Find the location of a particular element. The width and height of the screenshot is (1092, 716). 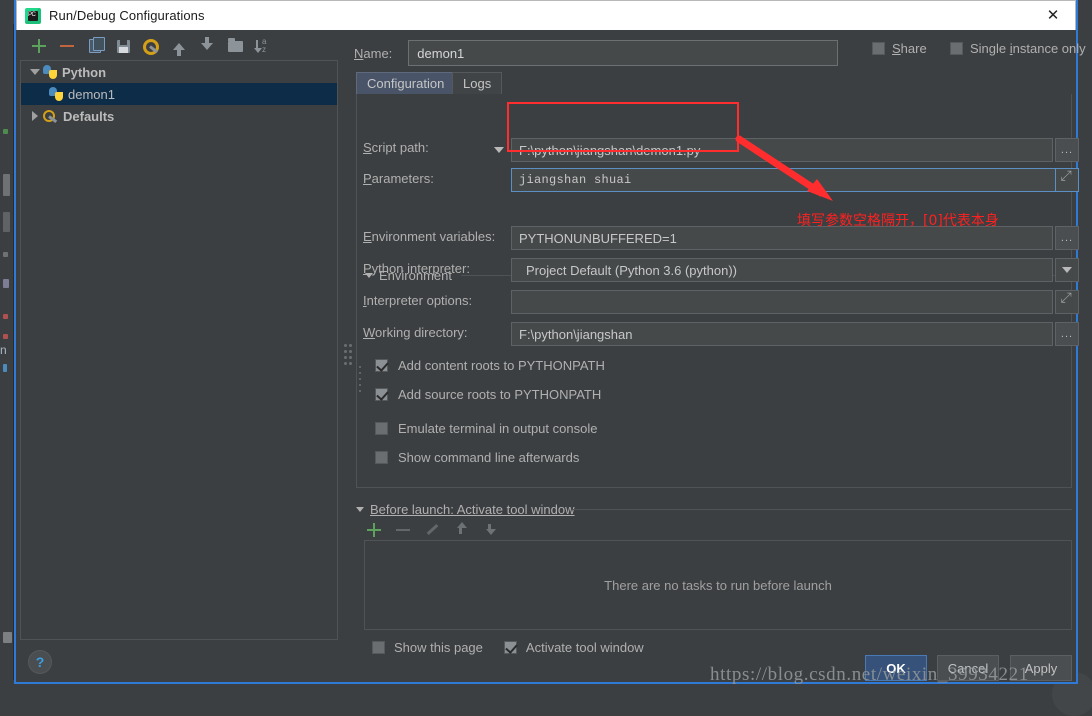

panel-splitter is located at coordinates (347, 350).